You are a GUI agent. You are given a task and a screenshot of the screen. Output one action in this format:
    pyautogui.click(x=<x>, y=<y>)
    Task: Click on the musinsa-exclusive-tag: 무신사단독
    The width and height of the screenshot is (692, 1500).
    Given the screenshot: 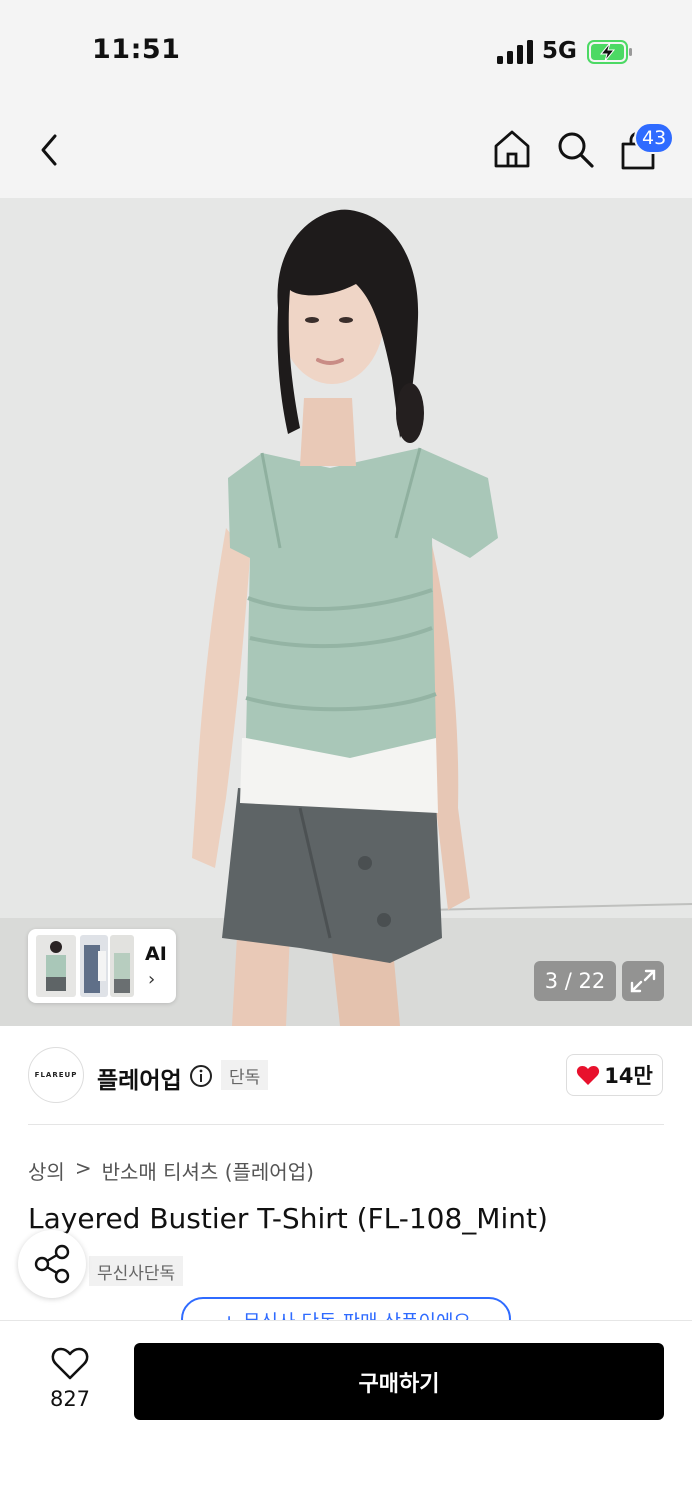 What is the action you would take?
    pyautogui.click(x=136, y=1271)
    